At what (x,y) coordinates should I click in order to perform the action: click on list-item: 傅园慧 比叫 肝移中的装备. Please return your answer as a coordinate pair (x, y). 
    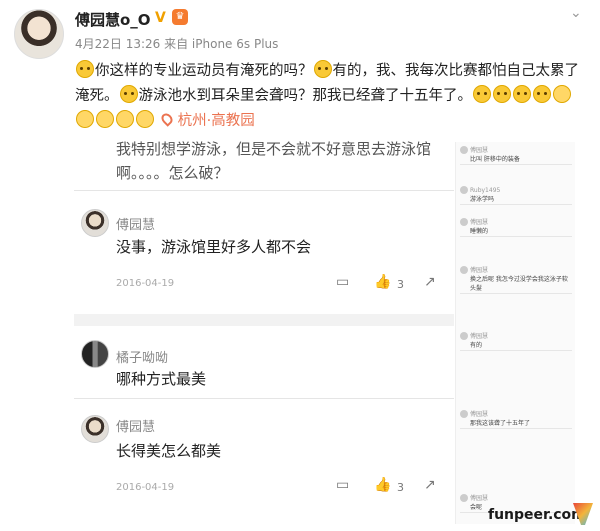
    Looking at the image, I should click on (516, 155).